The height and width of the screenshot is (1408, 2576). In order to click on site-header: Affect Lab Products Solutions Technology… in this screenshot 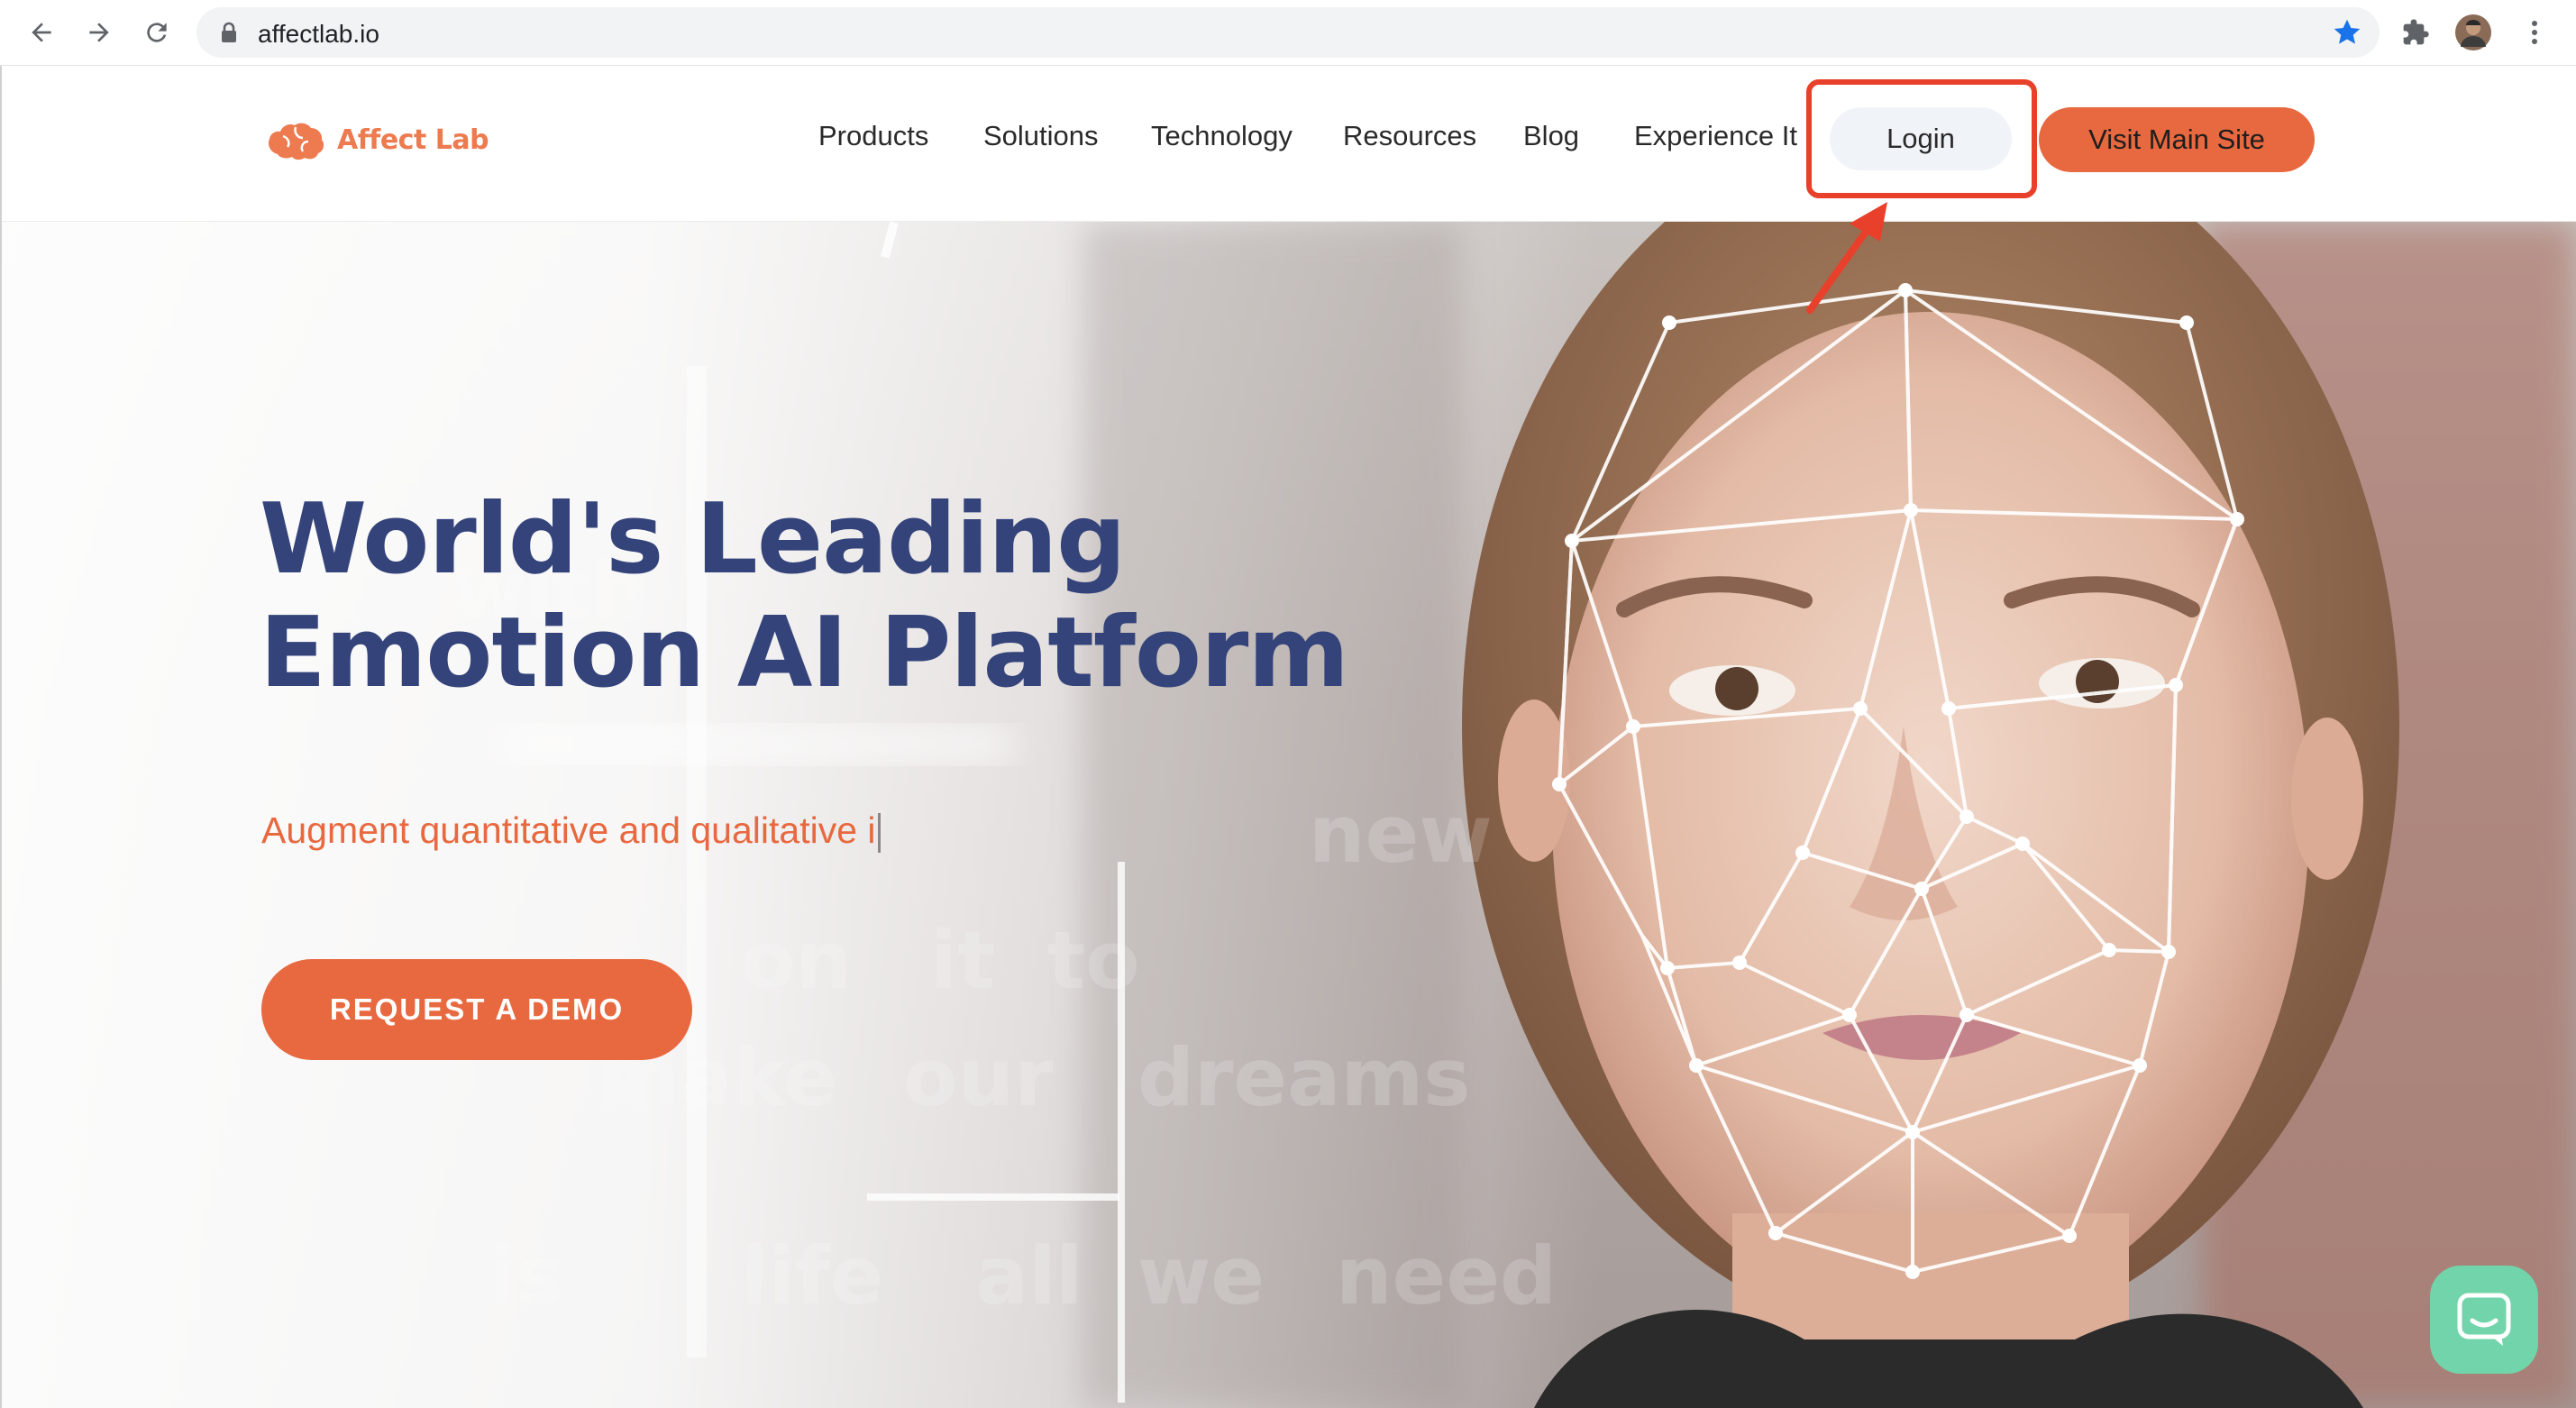, I will do `click(1289, 144)`.